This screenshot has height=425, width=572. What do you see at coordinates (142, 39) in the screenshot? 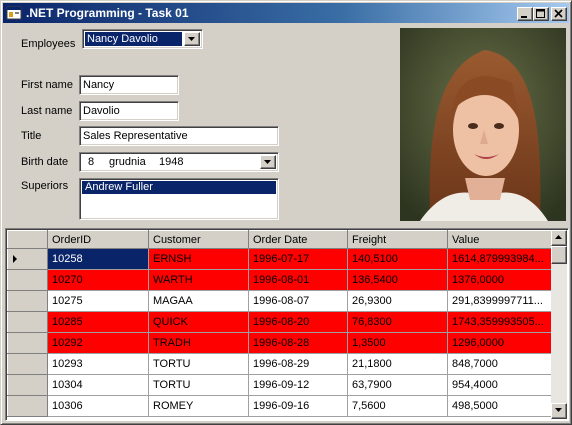
I see `employees-dropdown: Nancy Davolio` at bounding box center [142, 39].